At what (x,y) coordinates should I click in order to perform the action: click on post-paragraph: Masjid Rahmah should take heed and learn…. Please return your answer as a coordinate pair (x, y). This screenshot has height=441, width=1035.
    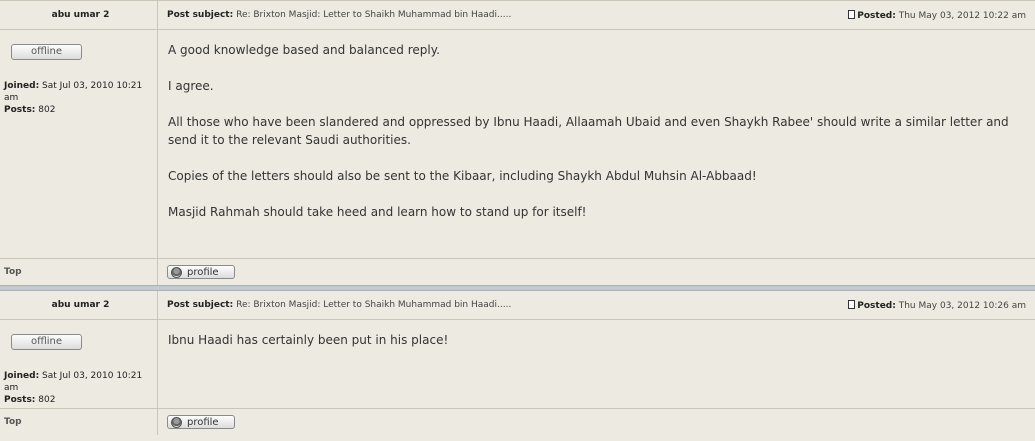
    Looking at the image, I should click on (377, 212).